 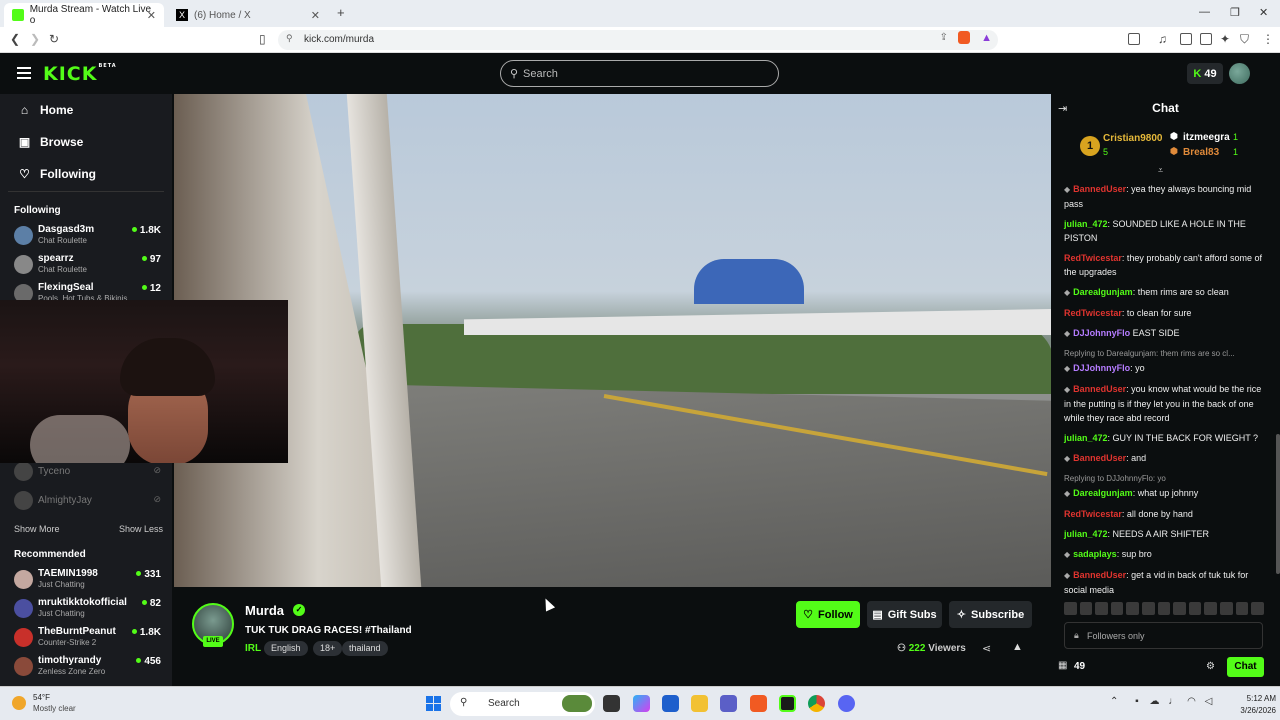 I want to click on chat-message: ◆ BannedUser: and, so click(x=1164, y=458).